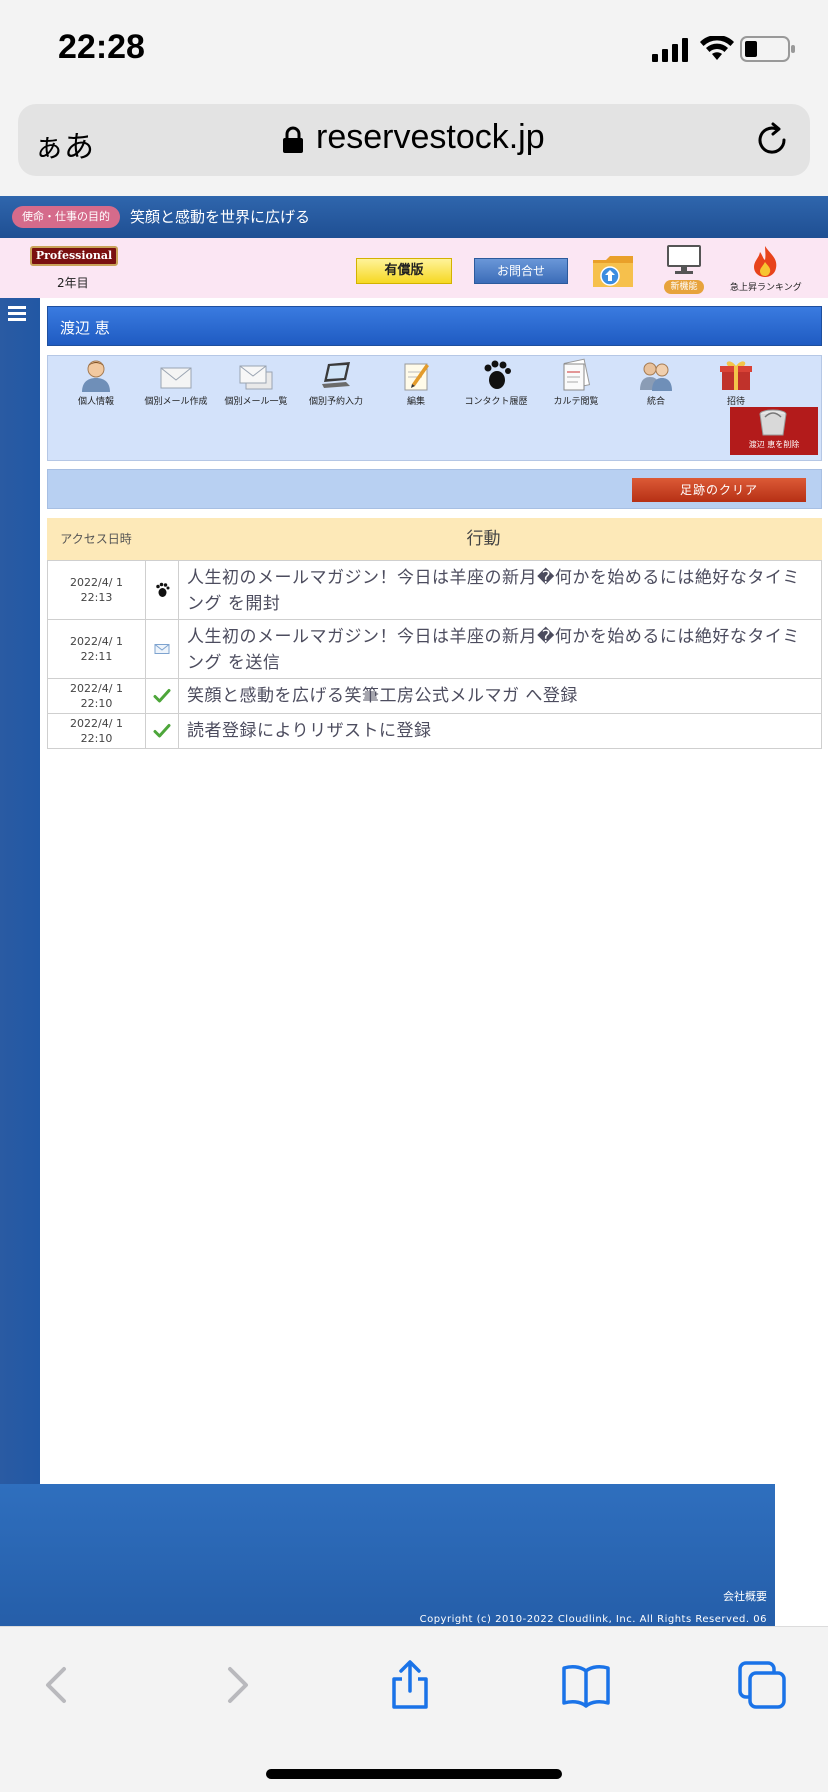  Describe the element at coordinates (773, 422) in the screenshot. I see `trash-bucket-icon` at that location.